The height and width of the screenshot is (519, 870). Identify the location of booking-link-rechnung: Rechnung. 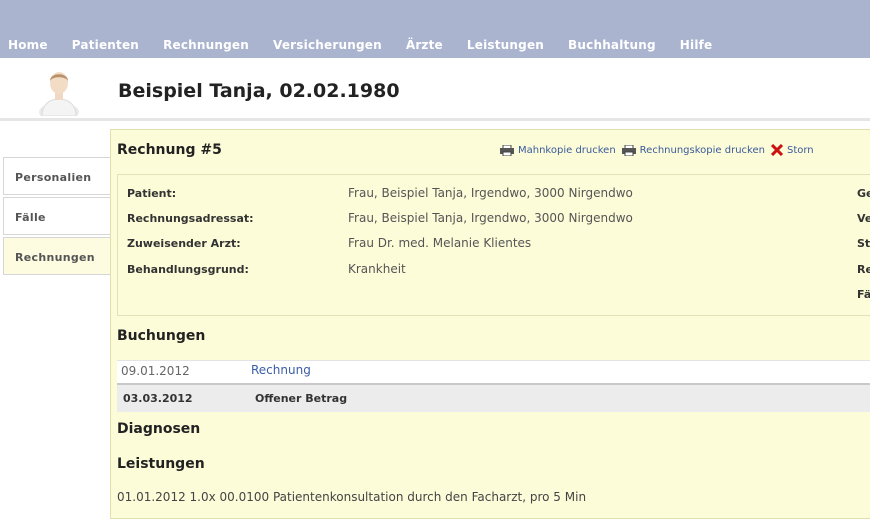
(281, 370).